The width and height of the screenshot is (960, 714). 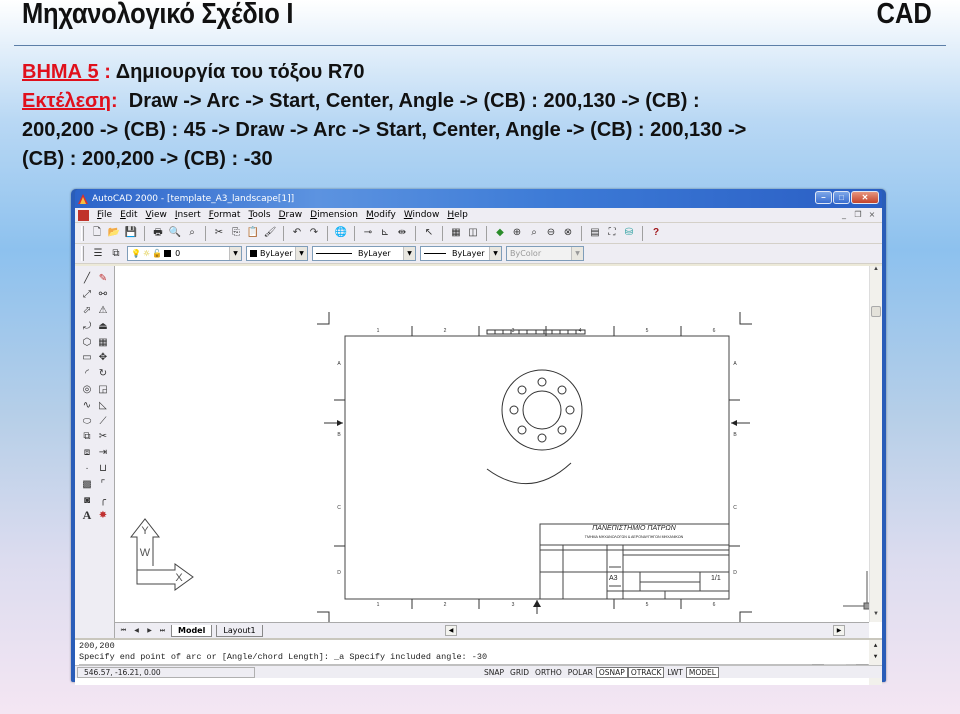 What do you see at coordinates (87, 342) in the screenshot?
I see `hexagon-icon: ⬡` at bounding box center [87, 342].